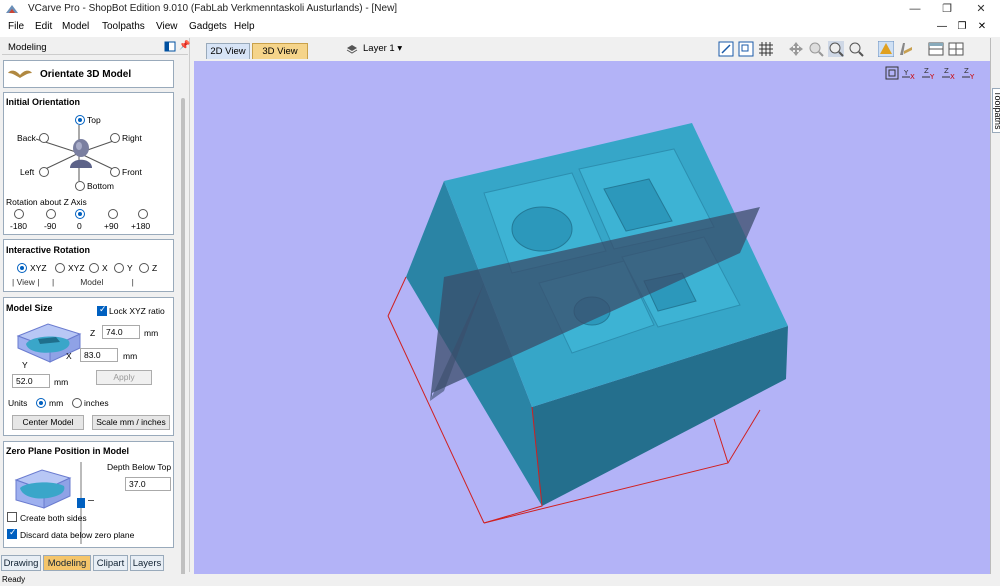 This screenshot has width=1000, height=586. What do you see at coordinates (123, 26) in the screenshot?
I see `menu-toolpaths: Toolpaths` at bounding box center [123, 26].